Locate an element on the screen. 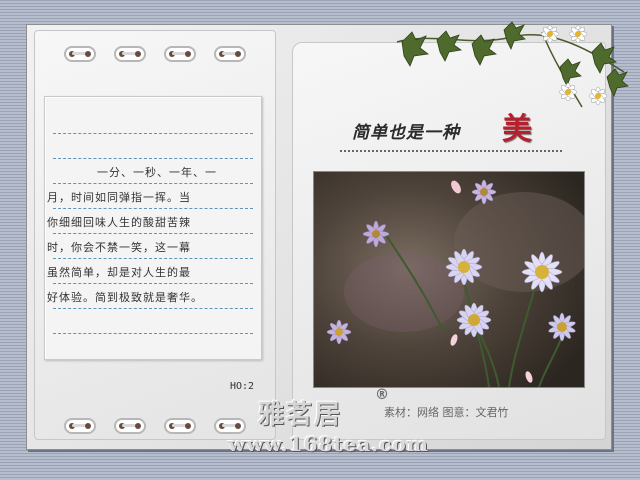  title-text: 简单也是一种 is located at coordinates (406, 133).